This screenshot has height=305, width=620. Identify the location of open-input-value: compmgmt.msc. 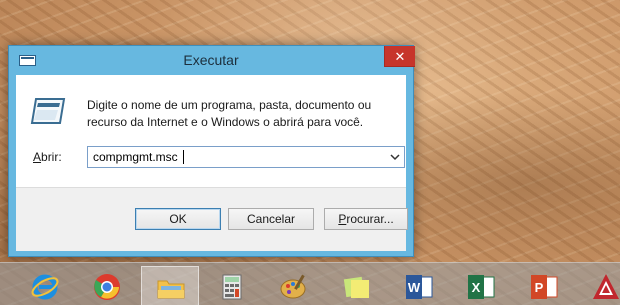
(135, 157).